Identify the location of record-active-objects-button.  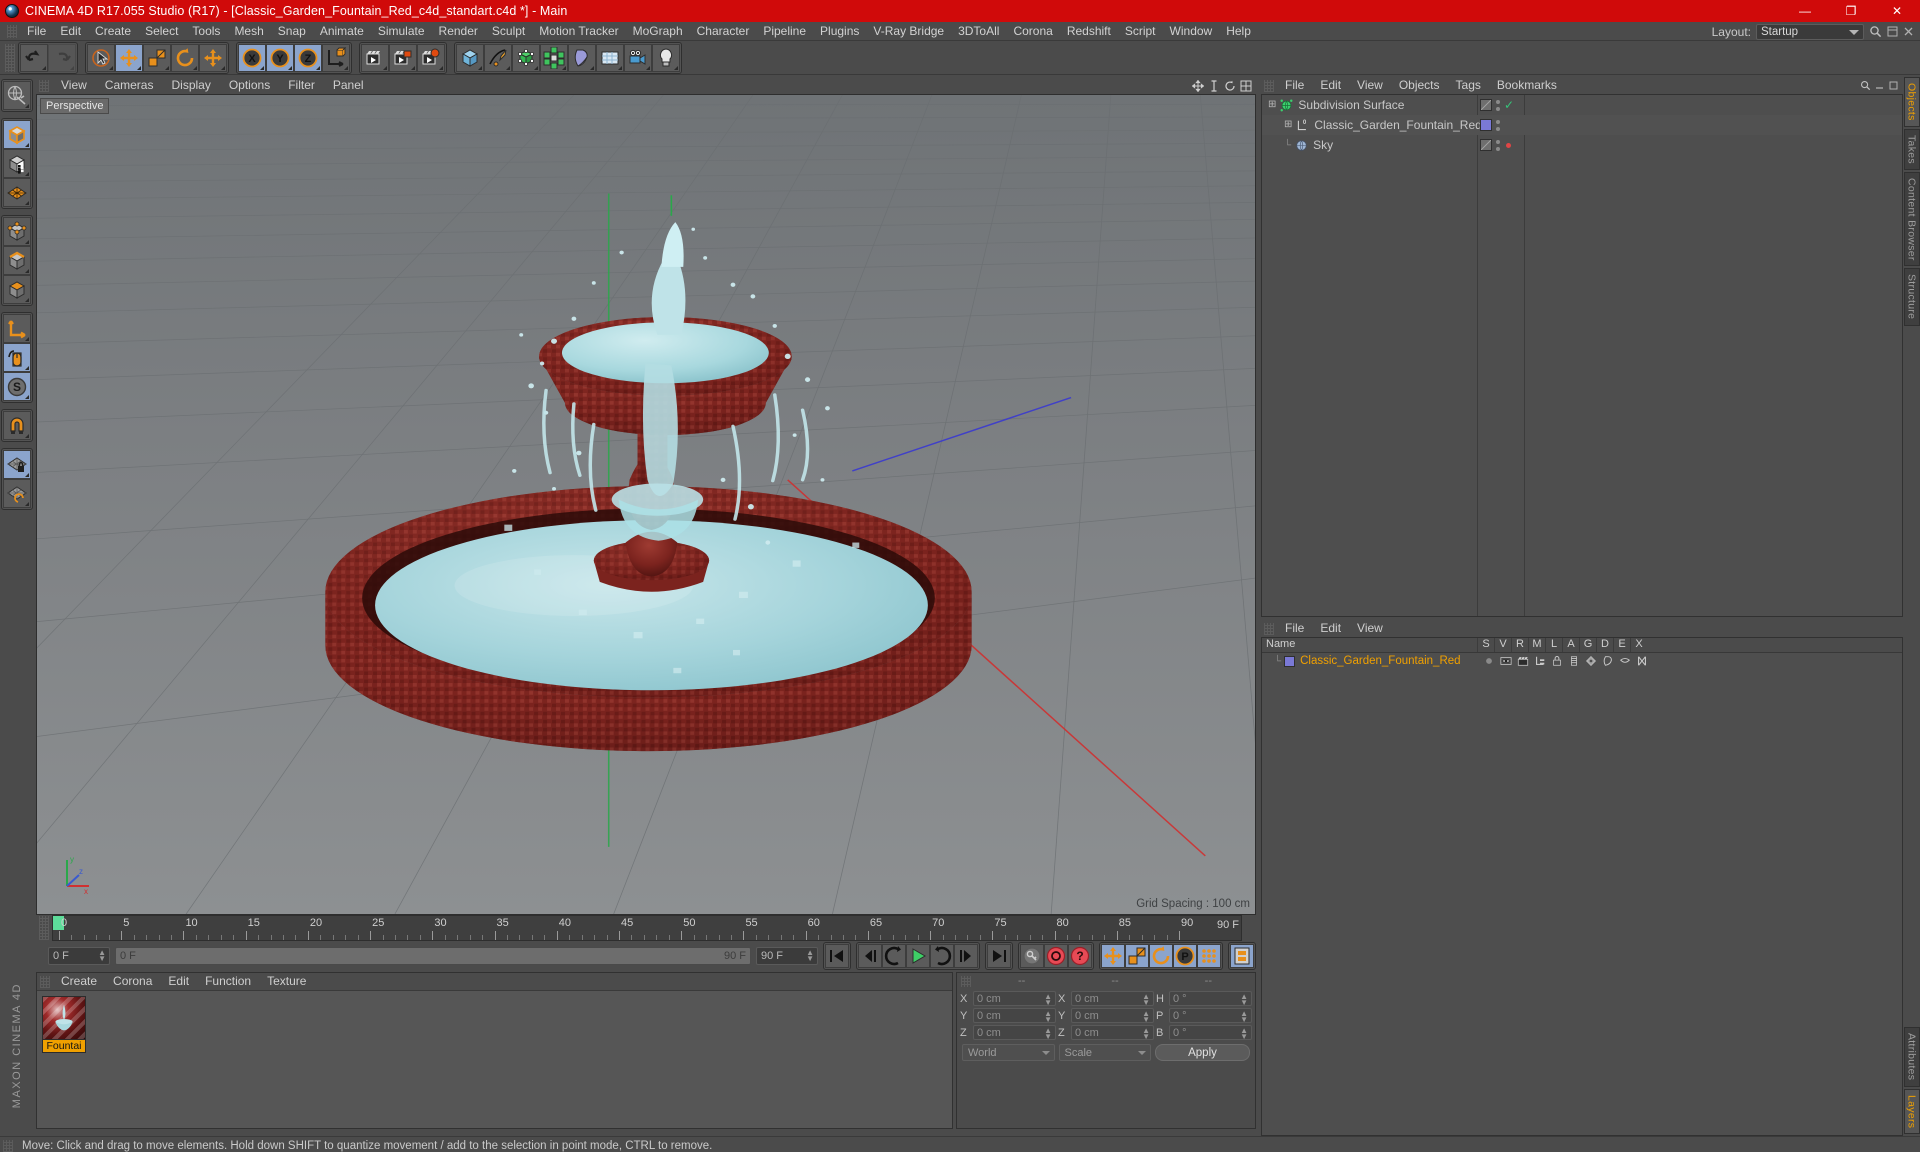
(1056, 956).